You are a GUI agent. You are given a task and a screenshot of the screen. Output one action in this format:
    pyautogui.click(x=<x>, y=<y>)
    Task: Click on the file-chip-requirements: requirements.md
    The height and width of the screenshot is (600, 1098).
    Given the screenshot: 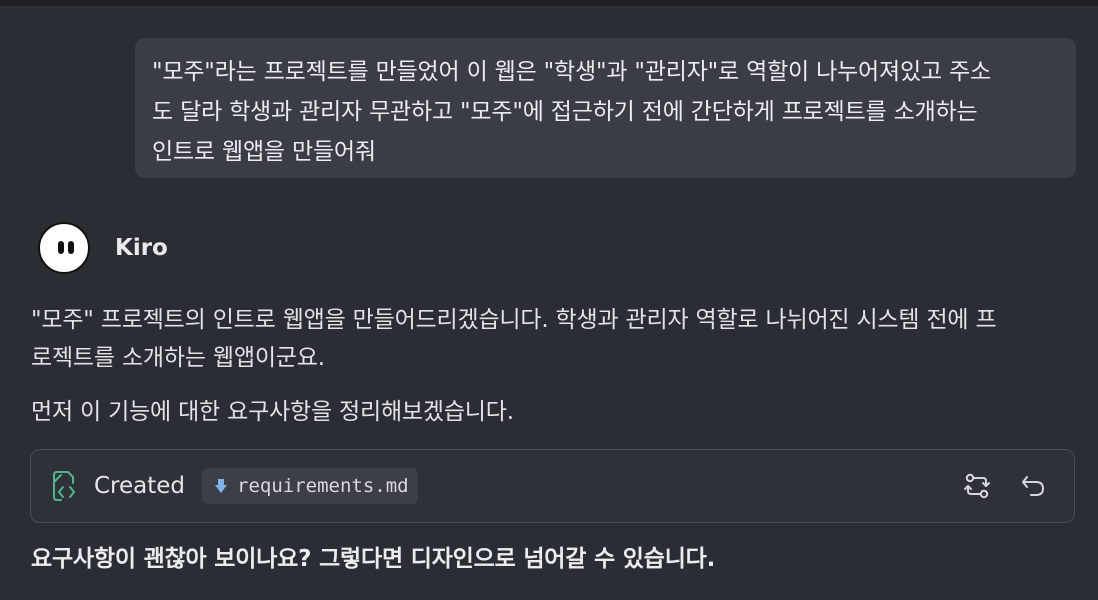 What is the action you would take?
    pyautogui.click(x=310, y=486)
    